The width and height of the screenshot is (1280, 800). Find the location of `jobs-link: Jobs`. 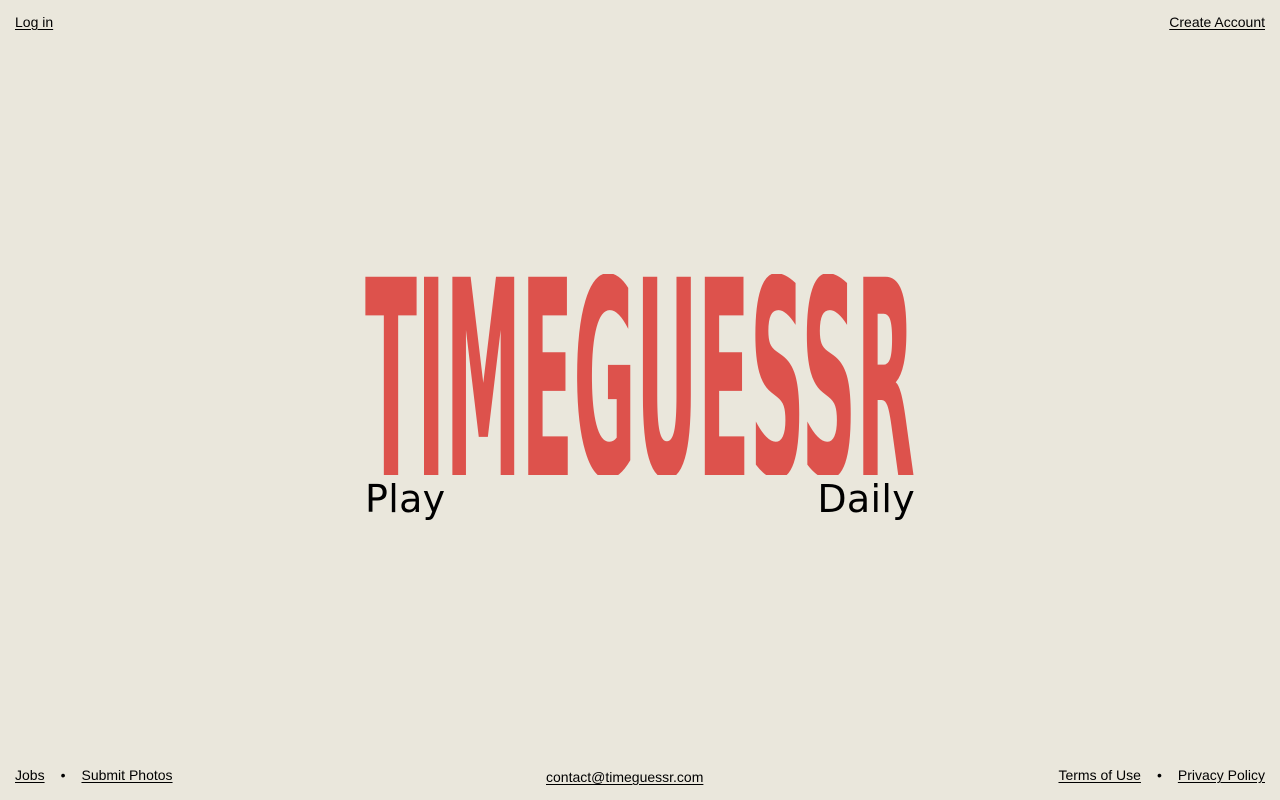

jobs-link: Jobs is located at coordinates (30, 775).